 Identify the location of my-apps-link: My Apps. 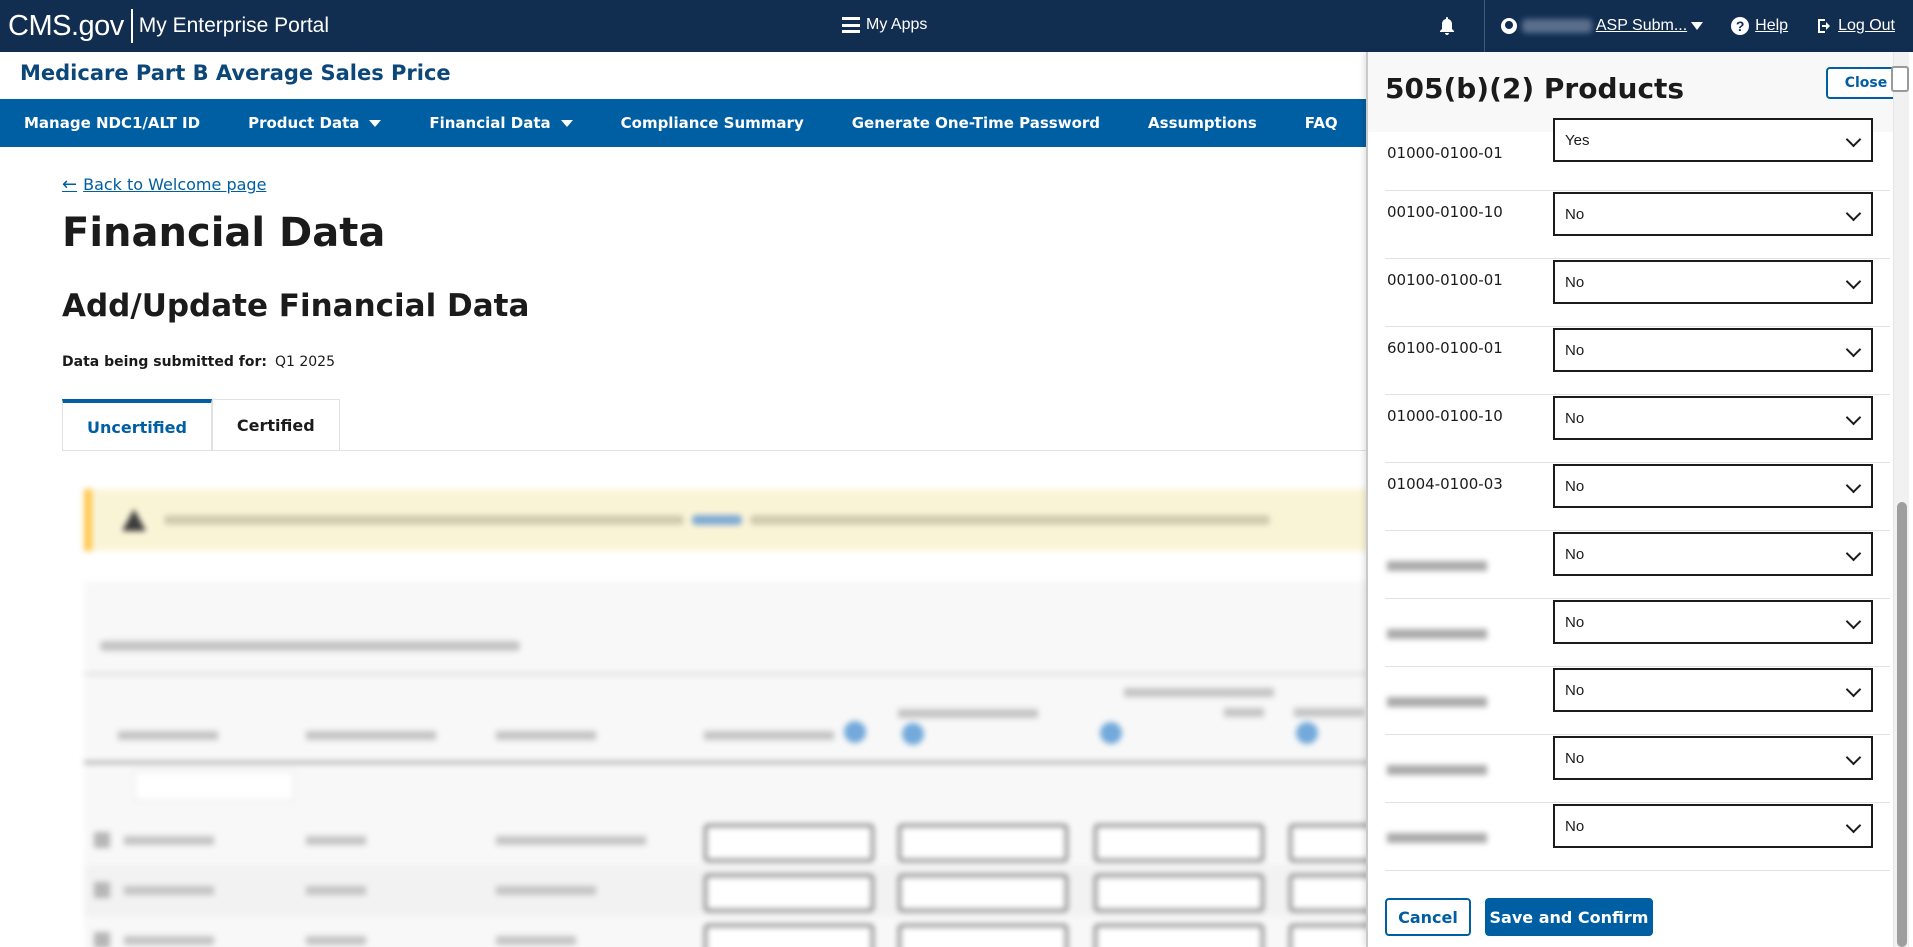
(884, 25).